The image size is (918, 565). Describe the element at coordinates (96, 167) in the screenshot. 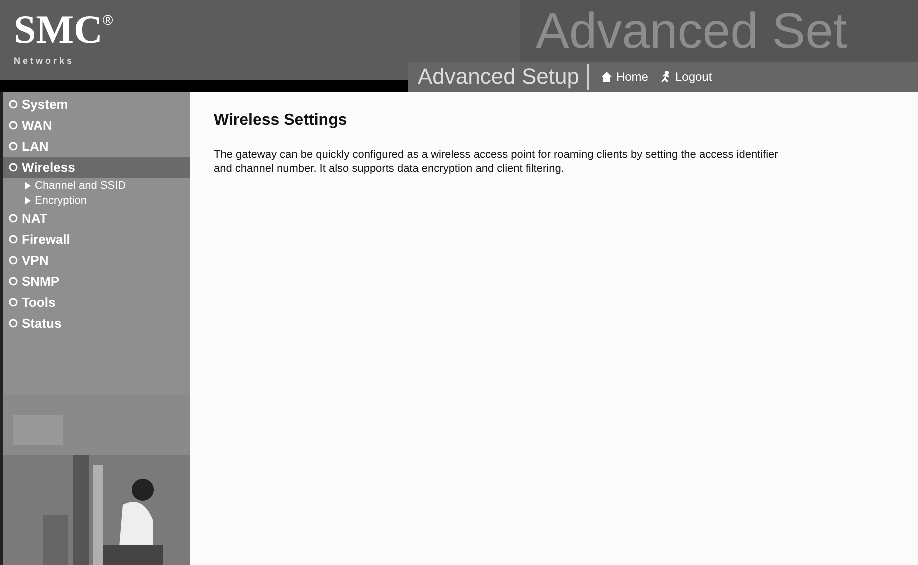

I see `sidebar-item: Wireless` at that location.